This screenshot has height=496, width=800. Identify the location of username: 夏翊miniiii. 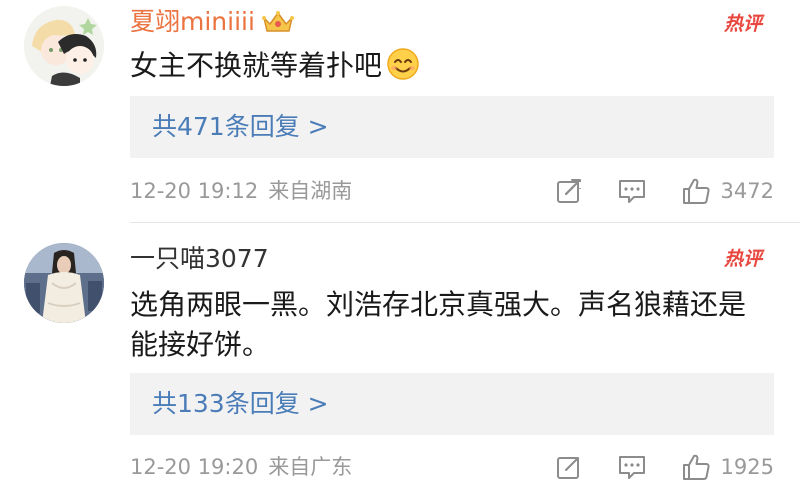
(212, 24).